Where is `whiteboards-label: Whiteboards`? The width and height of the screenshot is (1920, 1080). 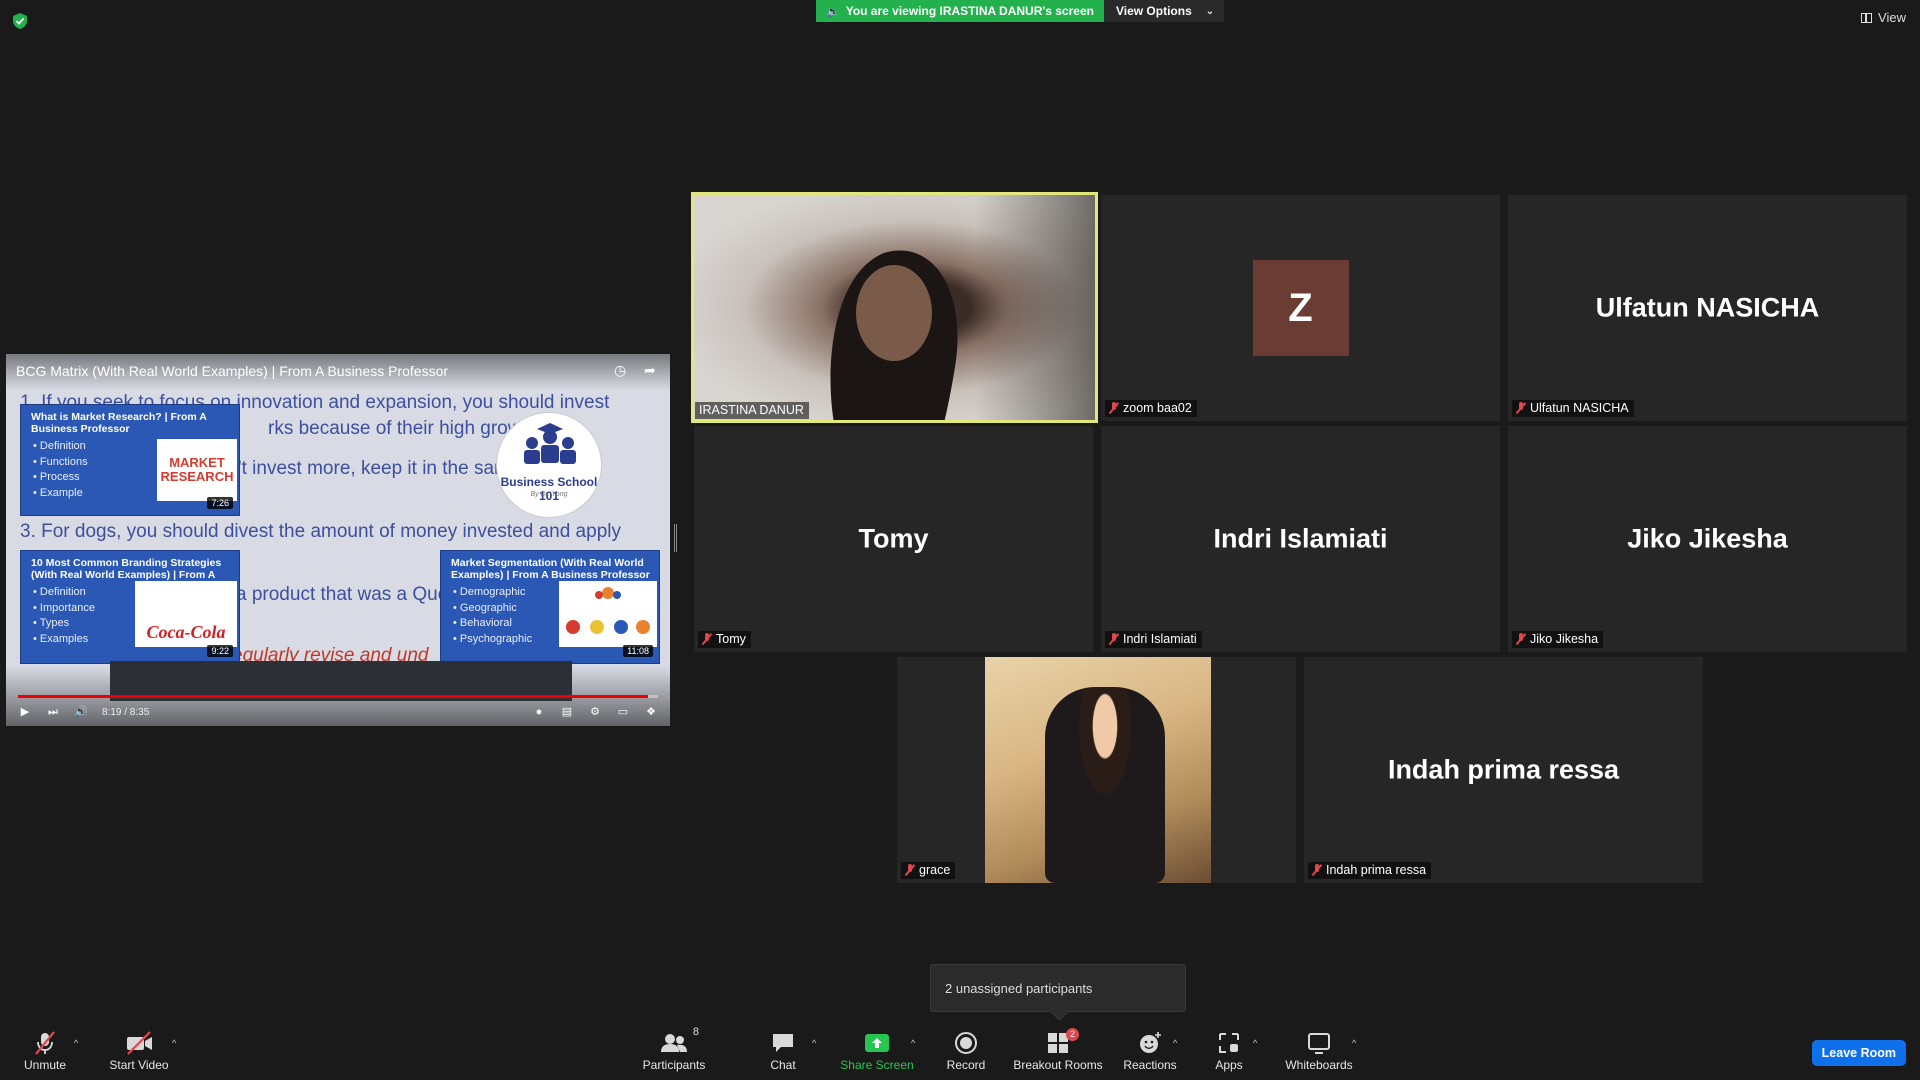 whiteboards-label: Whiteboards is located at coordinates (1319, 1065).